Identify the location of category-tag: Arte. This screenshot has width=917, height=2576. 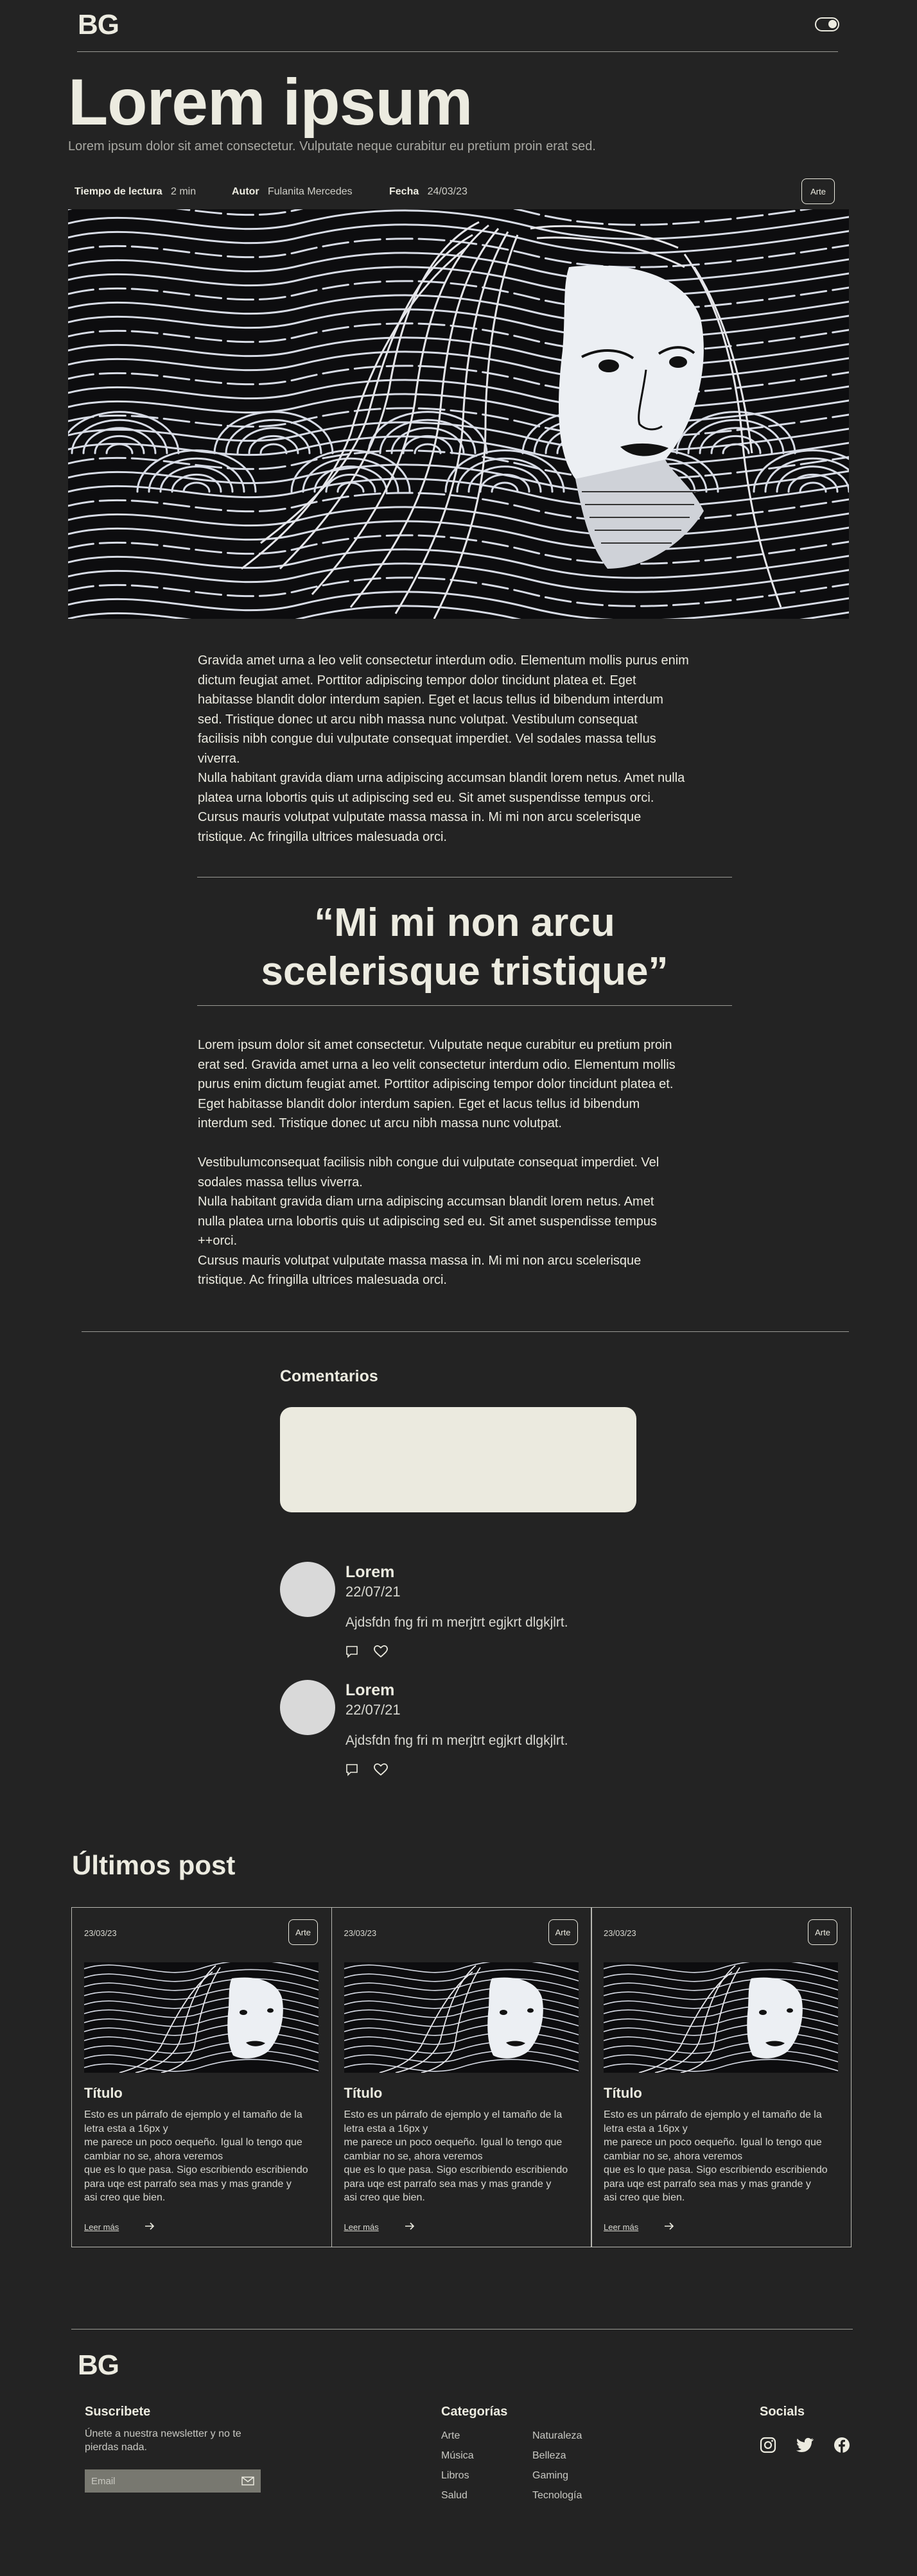
(818, 191).